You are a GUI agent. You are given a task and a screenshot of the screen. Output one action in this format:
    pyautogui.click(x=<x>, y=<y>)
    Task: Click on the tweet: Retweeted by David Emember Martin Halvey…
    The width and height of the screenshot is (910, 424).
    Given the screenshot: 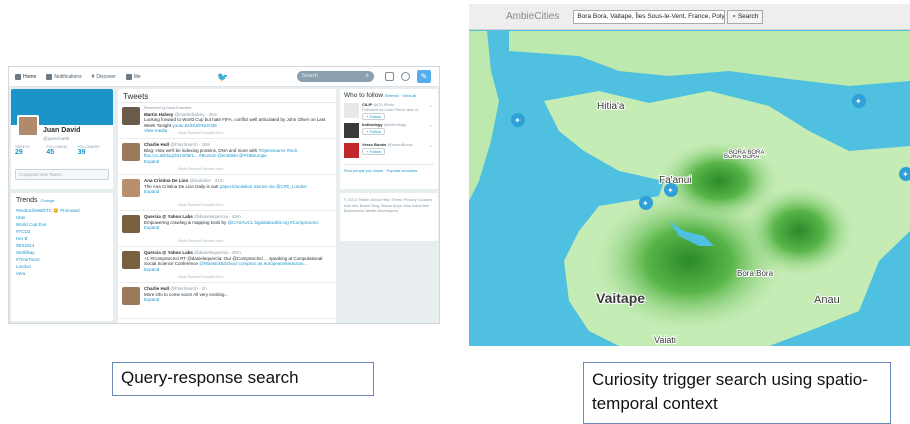 What is the action you would take?
    pyautogui.click(x=227, y=121)
    